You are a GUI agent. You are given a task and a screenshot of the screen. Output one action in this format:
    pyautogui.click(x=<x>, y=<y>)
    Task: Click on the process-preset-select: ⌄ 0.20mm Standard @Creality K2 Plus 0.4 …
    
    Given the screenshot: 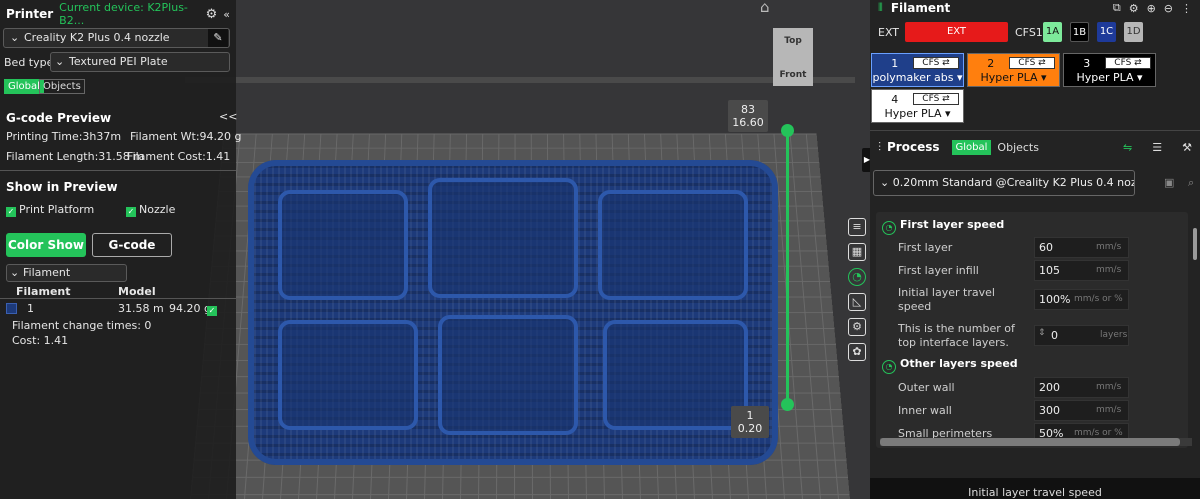 What is the action you would take?
    pyautogui.click(x=1004, y=183)
    